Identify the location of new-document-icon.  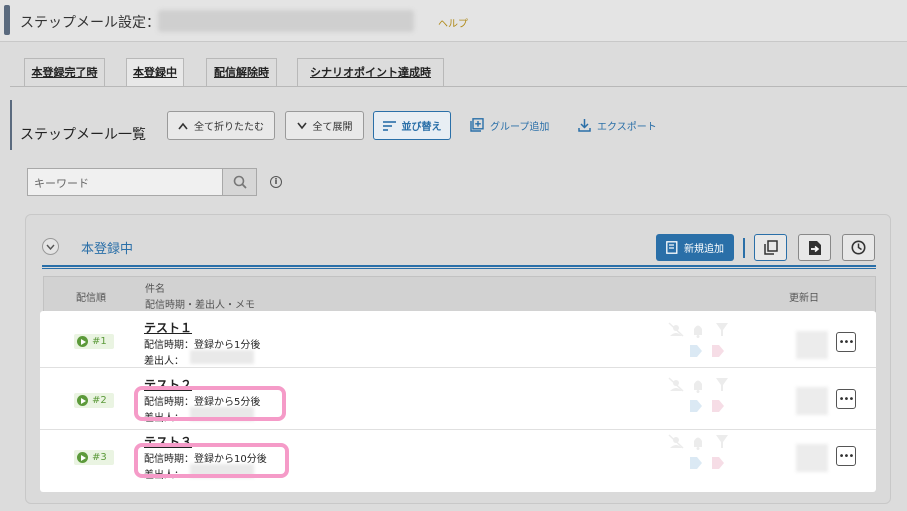
(672, 247).